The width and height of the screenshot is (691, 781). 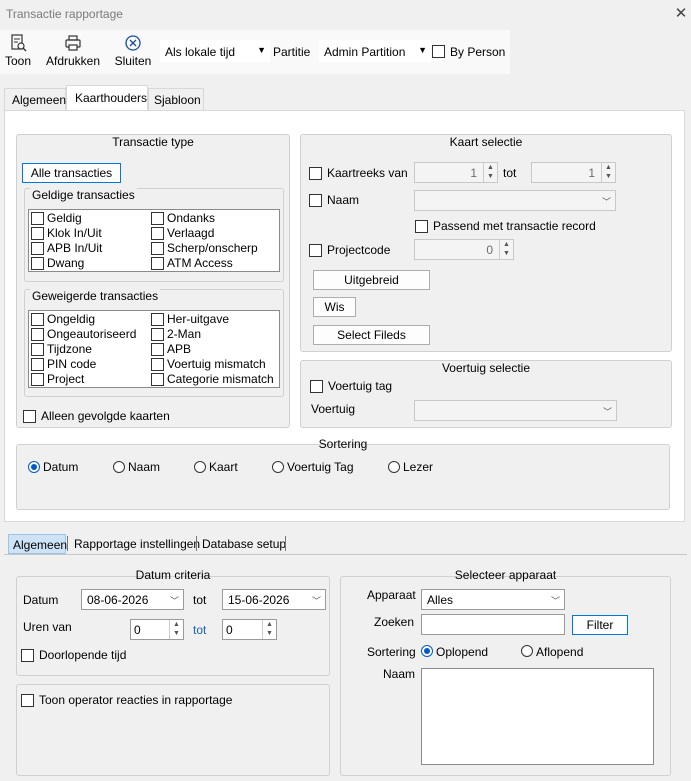 What do you see at coordinates (41, 600) in the screenshot?
I see `date-label: Datum` at bounding box center [41, 600].